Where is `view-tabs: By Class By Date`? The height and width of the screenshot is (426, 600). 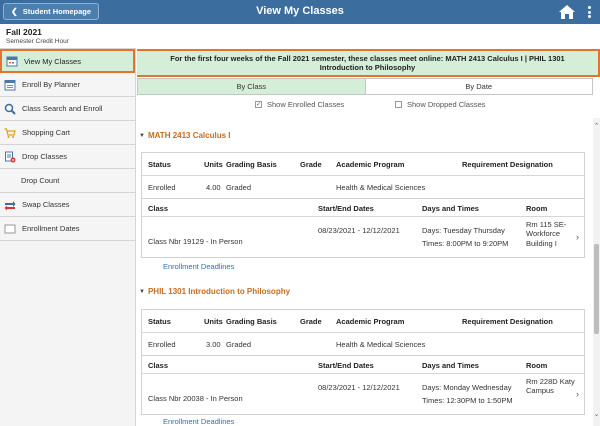
view-tabs: By Class By Date is located at coordinates (365, 86).